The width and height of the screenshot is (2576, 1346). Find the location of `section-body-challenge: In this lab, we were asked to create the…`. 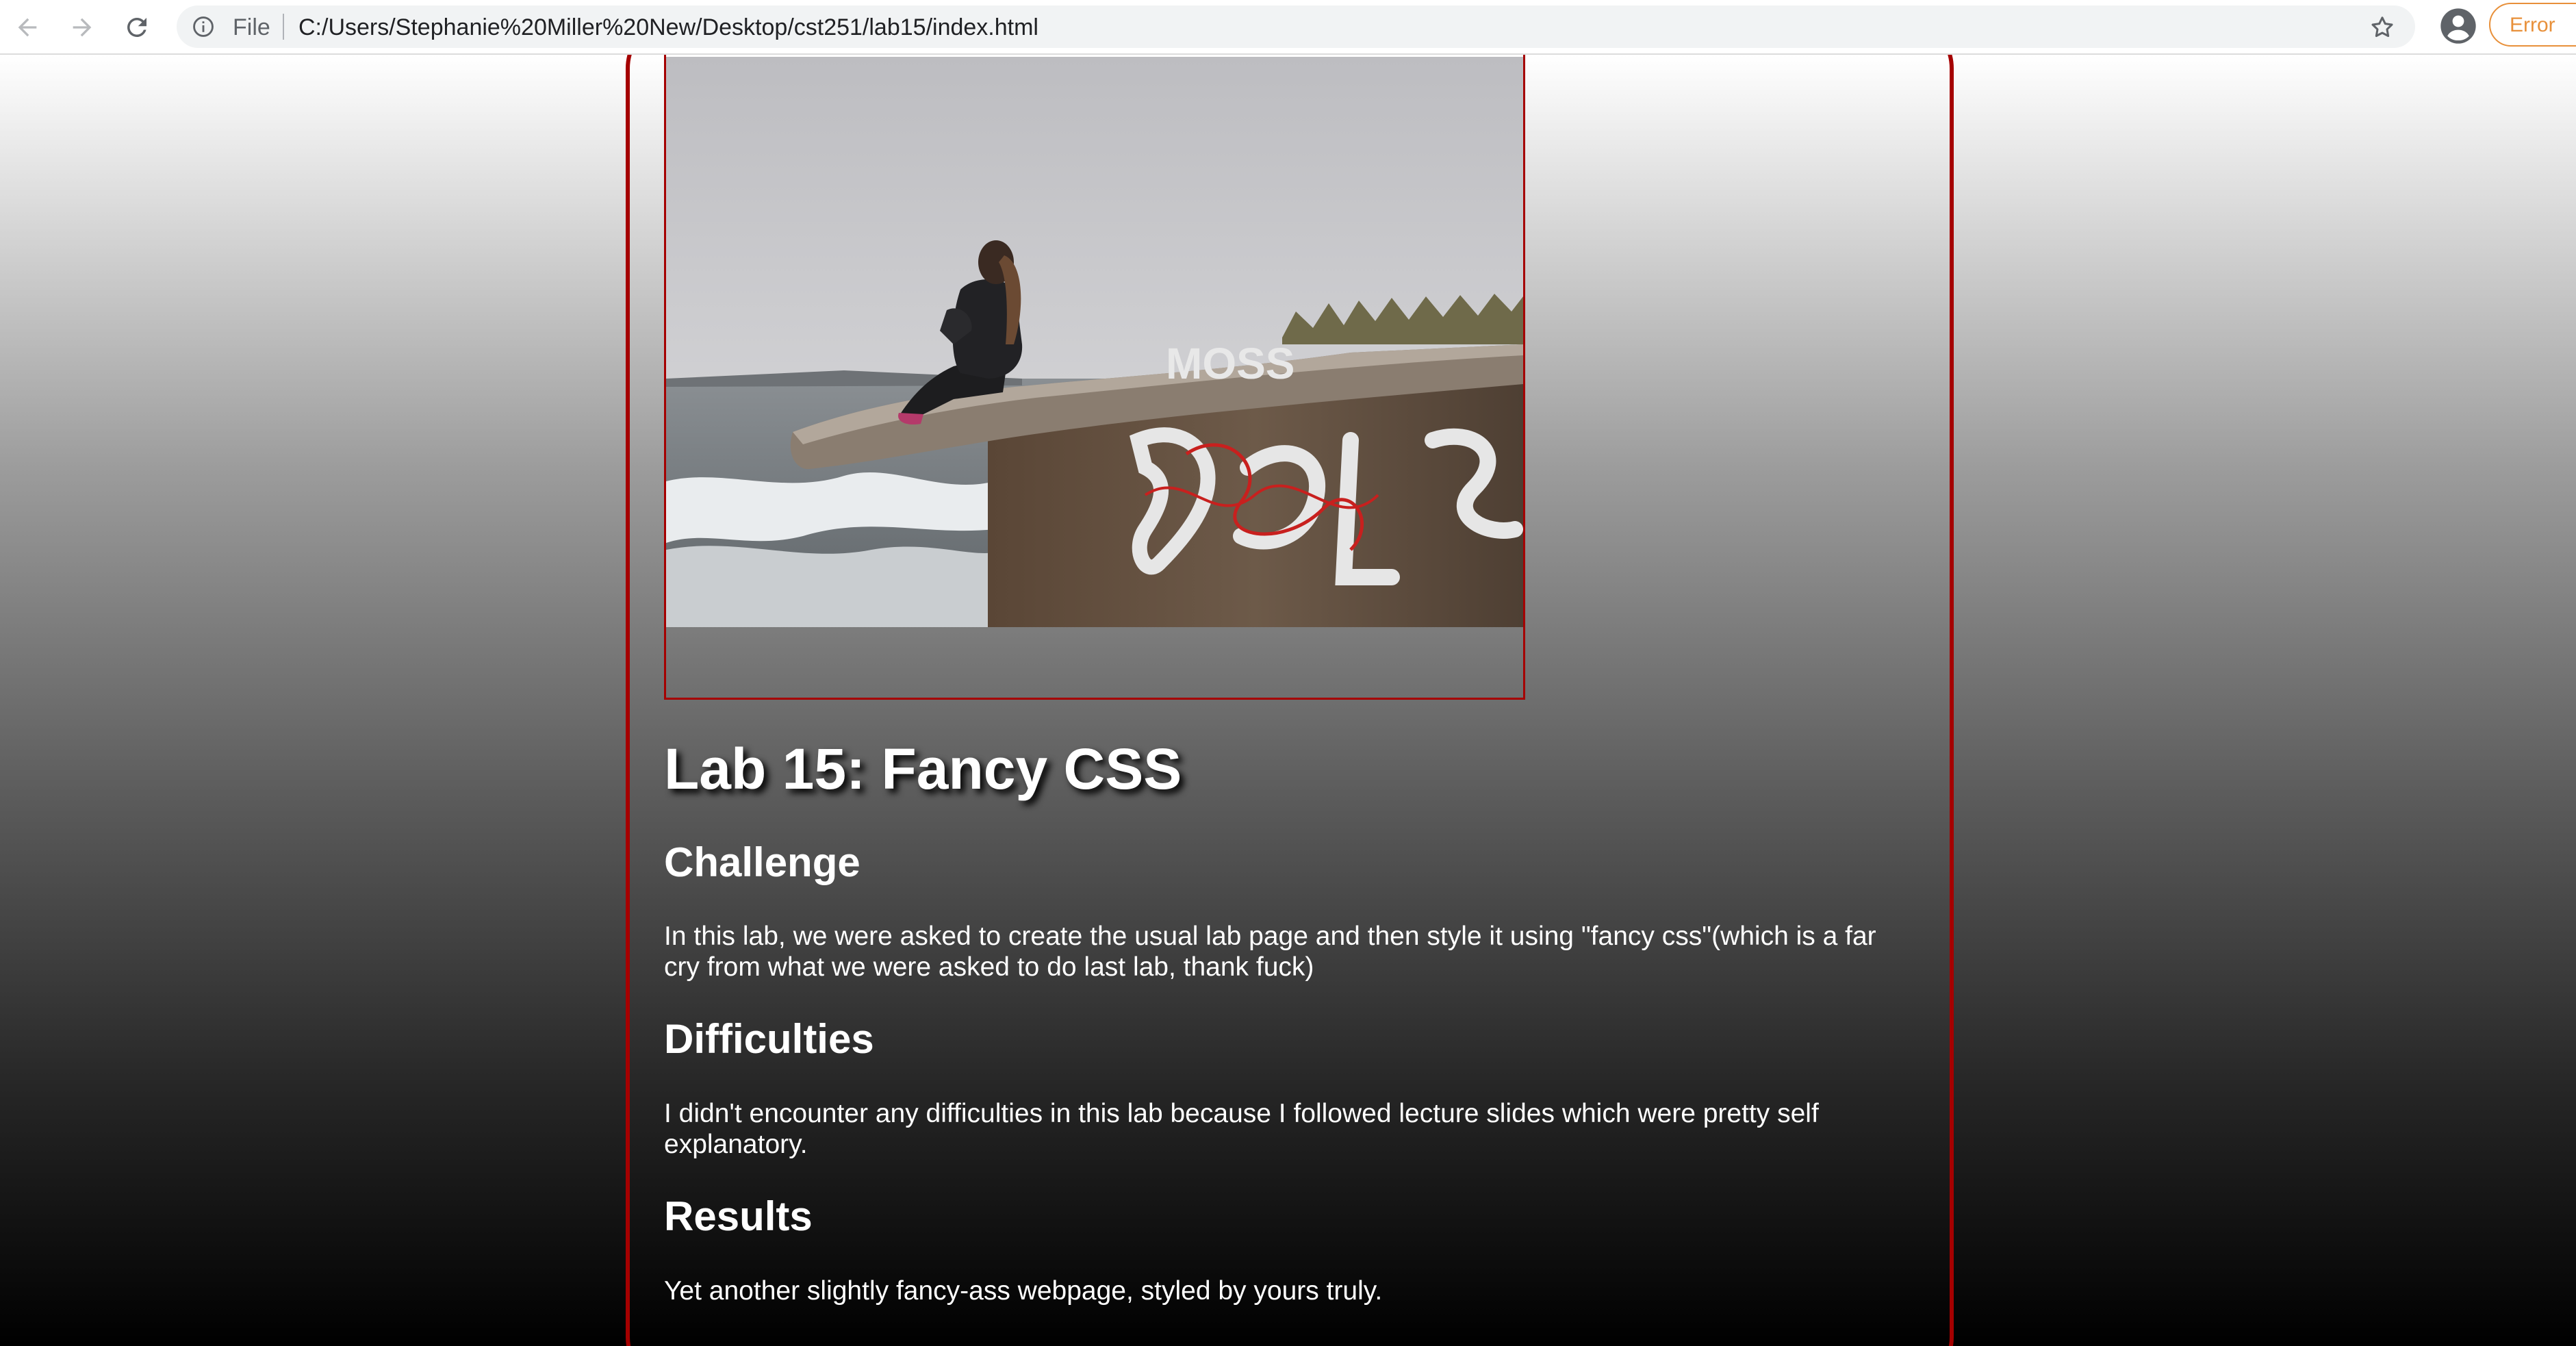

section-body-challenge: In this lab, we were asked to create the… is located at coordinates (1270, 952).